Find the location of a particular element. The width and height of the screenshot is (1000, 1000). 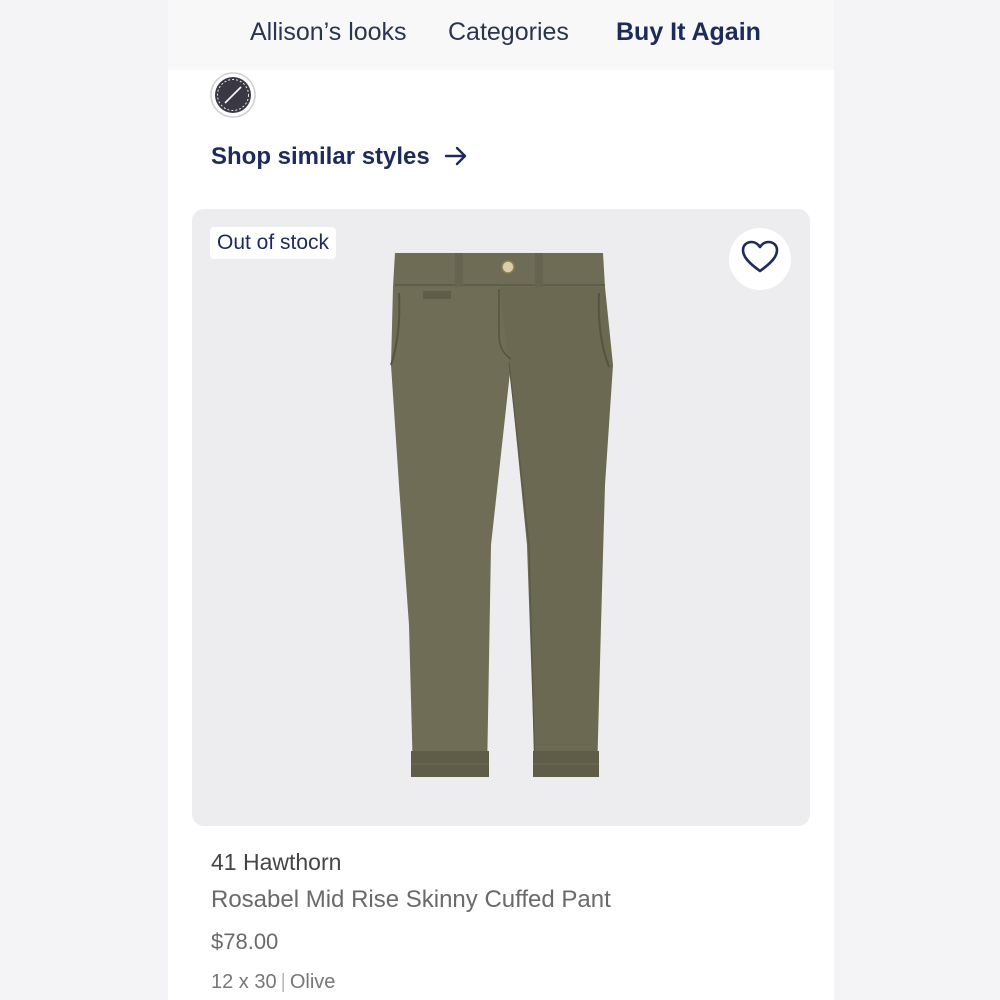

product-size-color: 12 x 30 | Olive is located at coordinates (273, 982).